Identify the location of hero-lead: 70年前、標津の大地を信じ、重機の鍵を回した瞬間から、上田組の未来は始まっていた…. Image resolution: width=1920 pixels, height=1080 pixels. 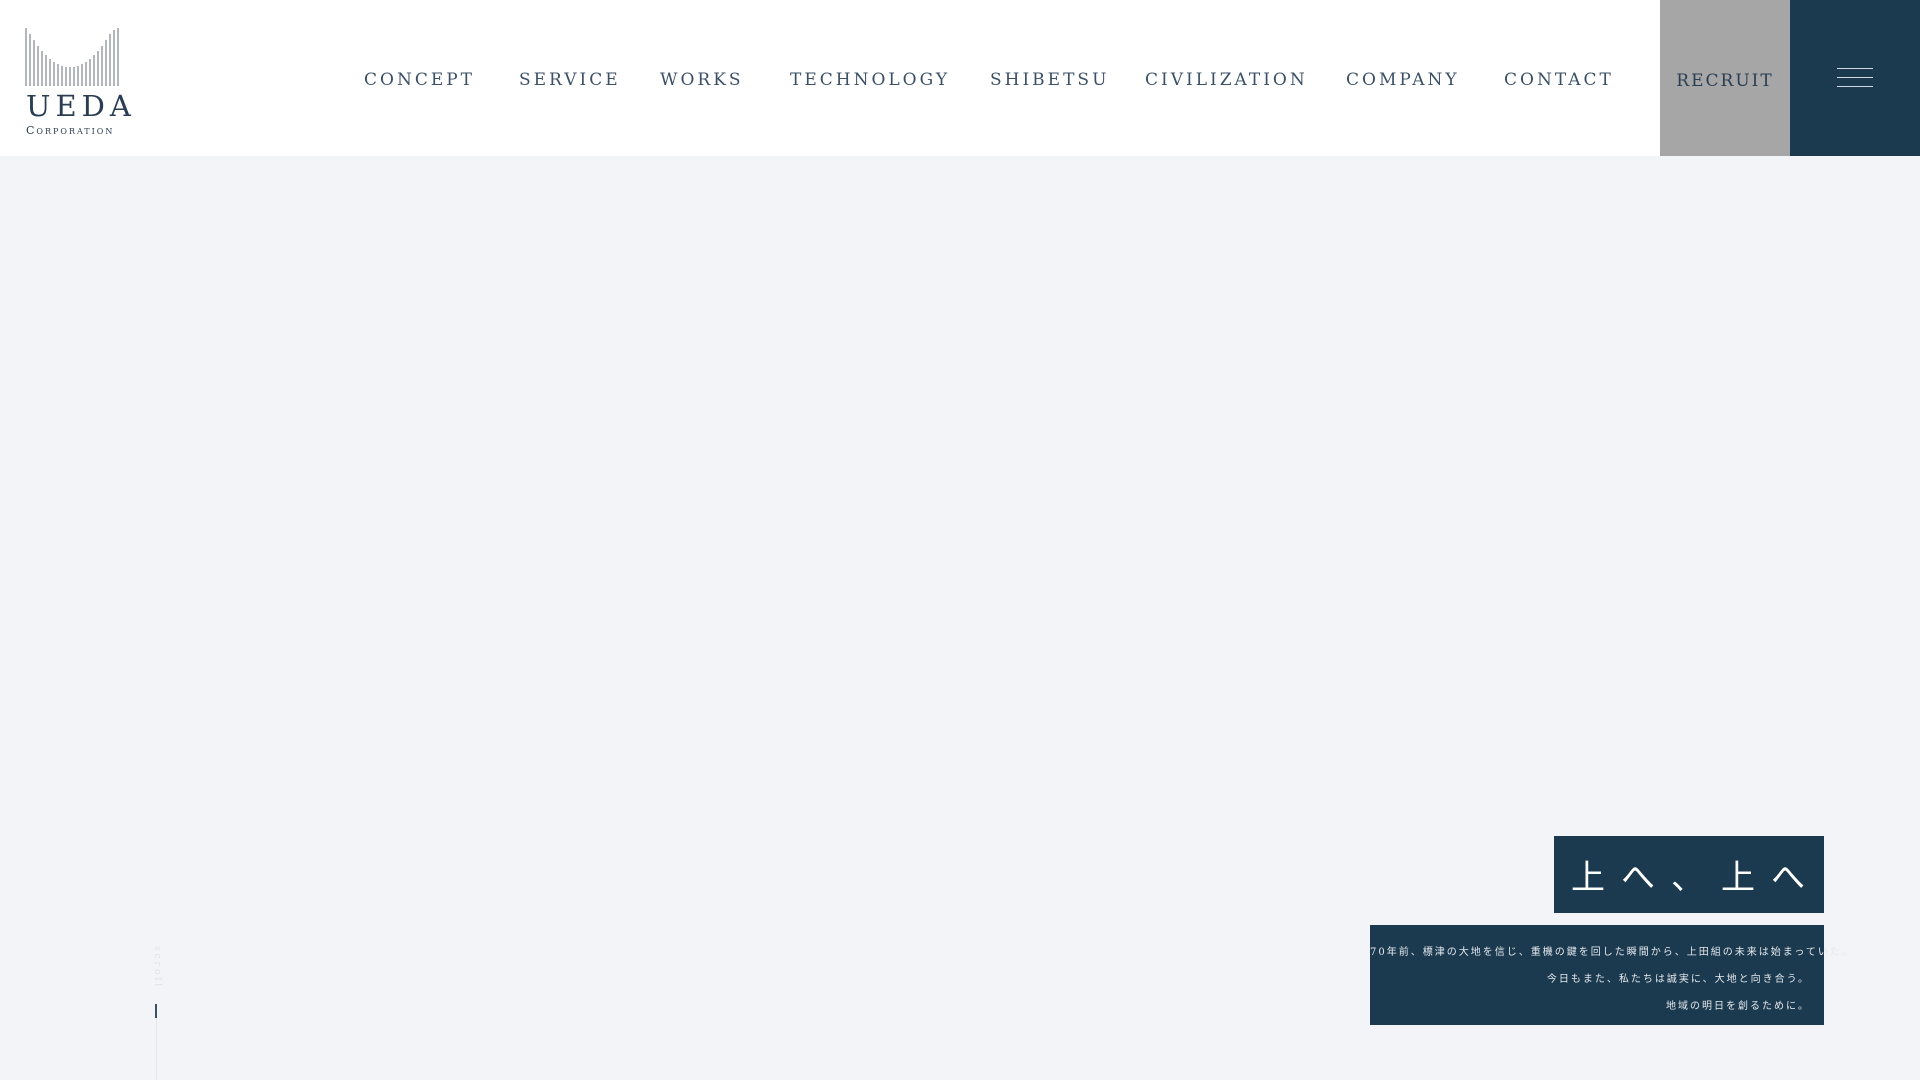
(1612, 975).